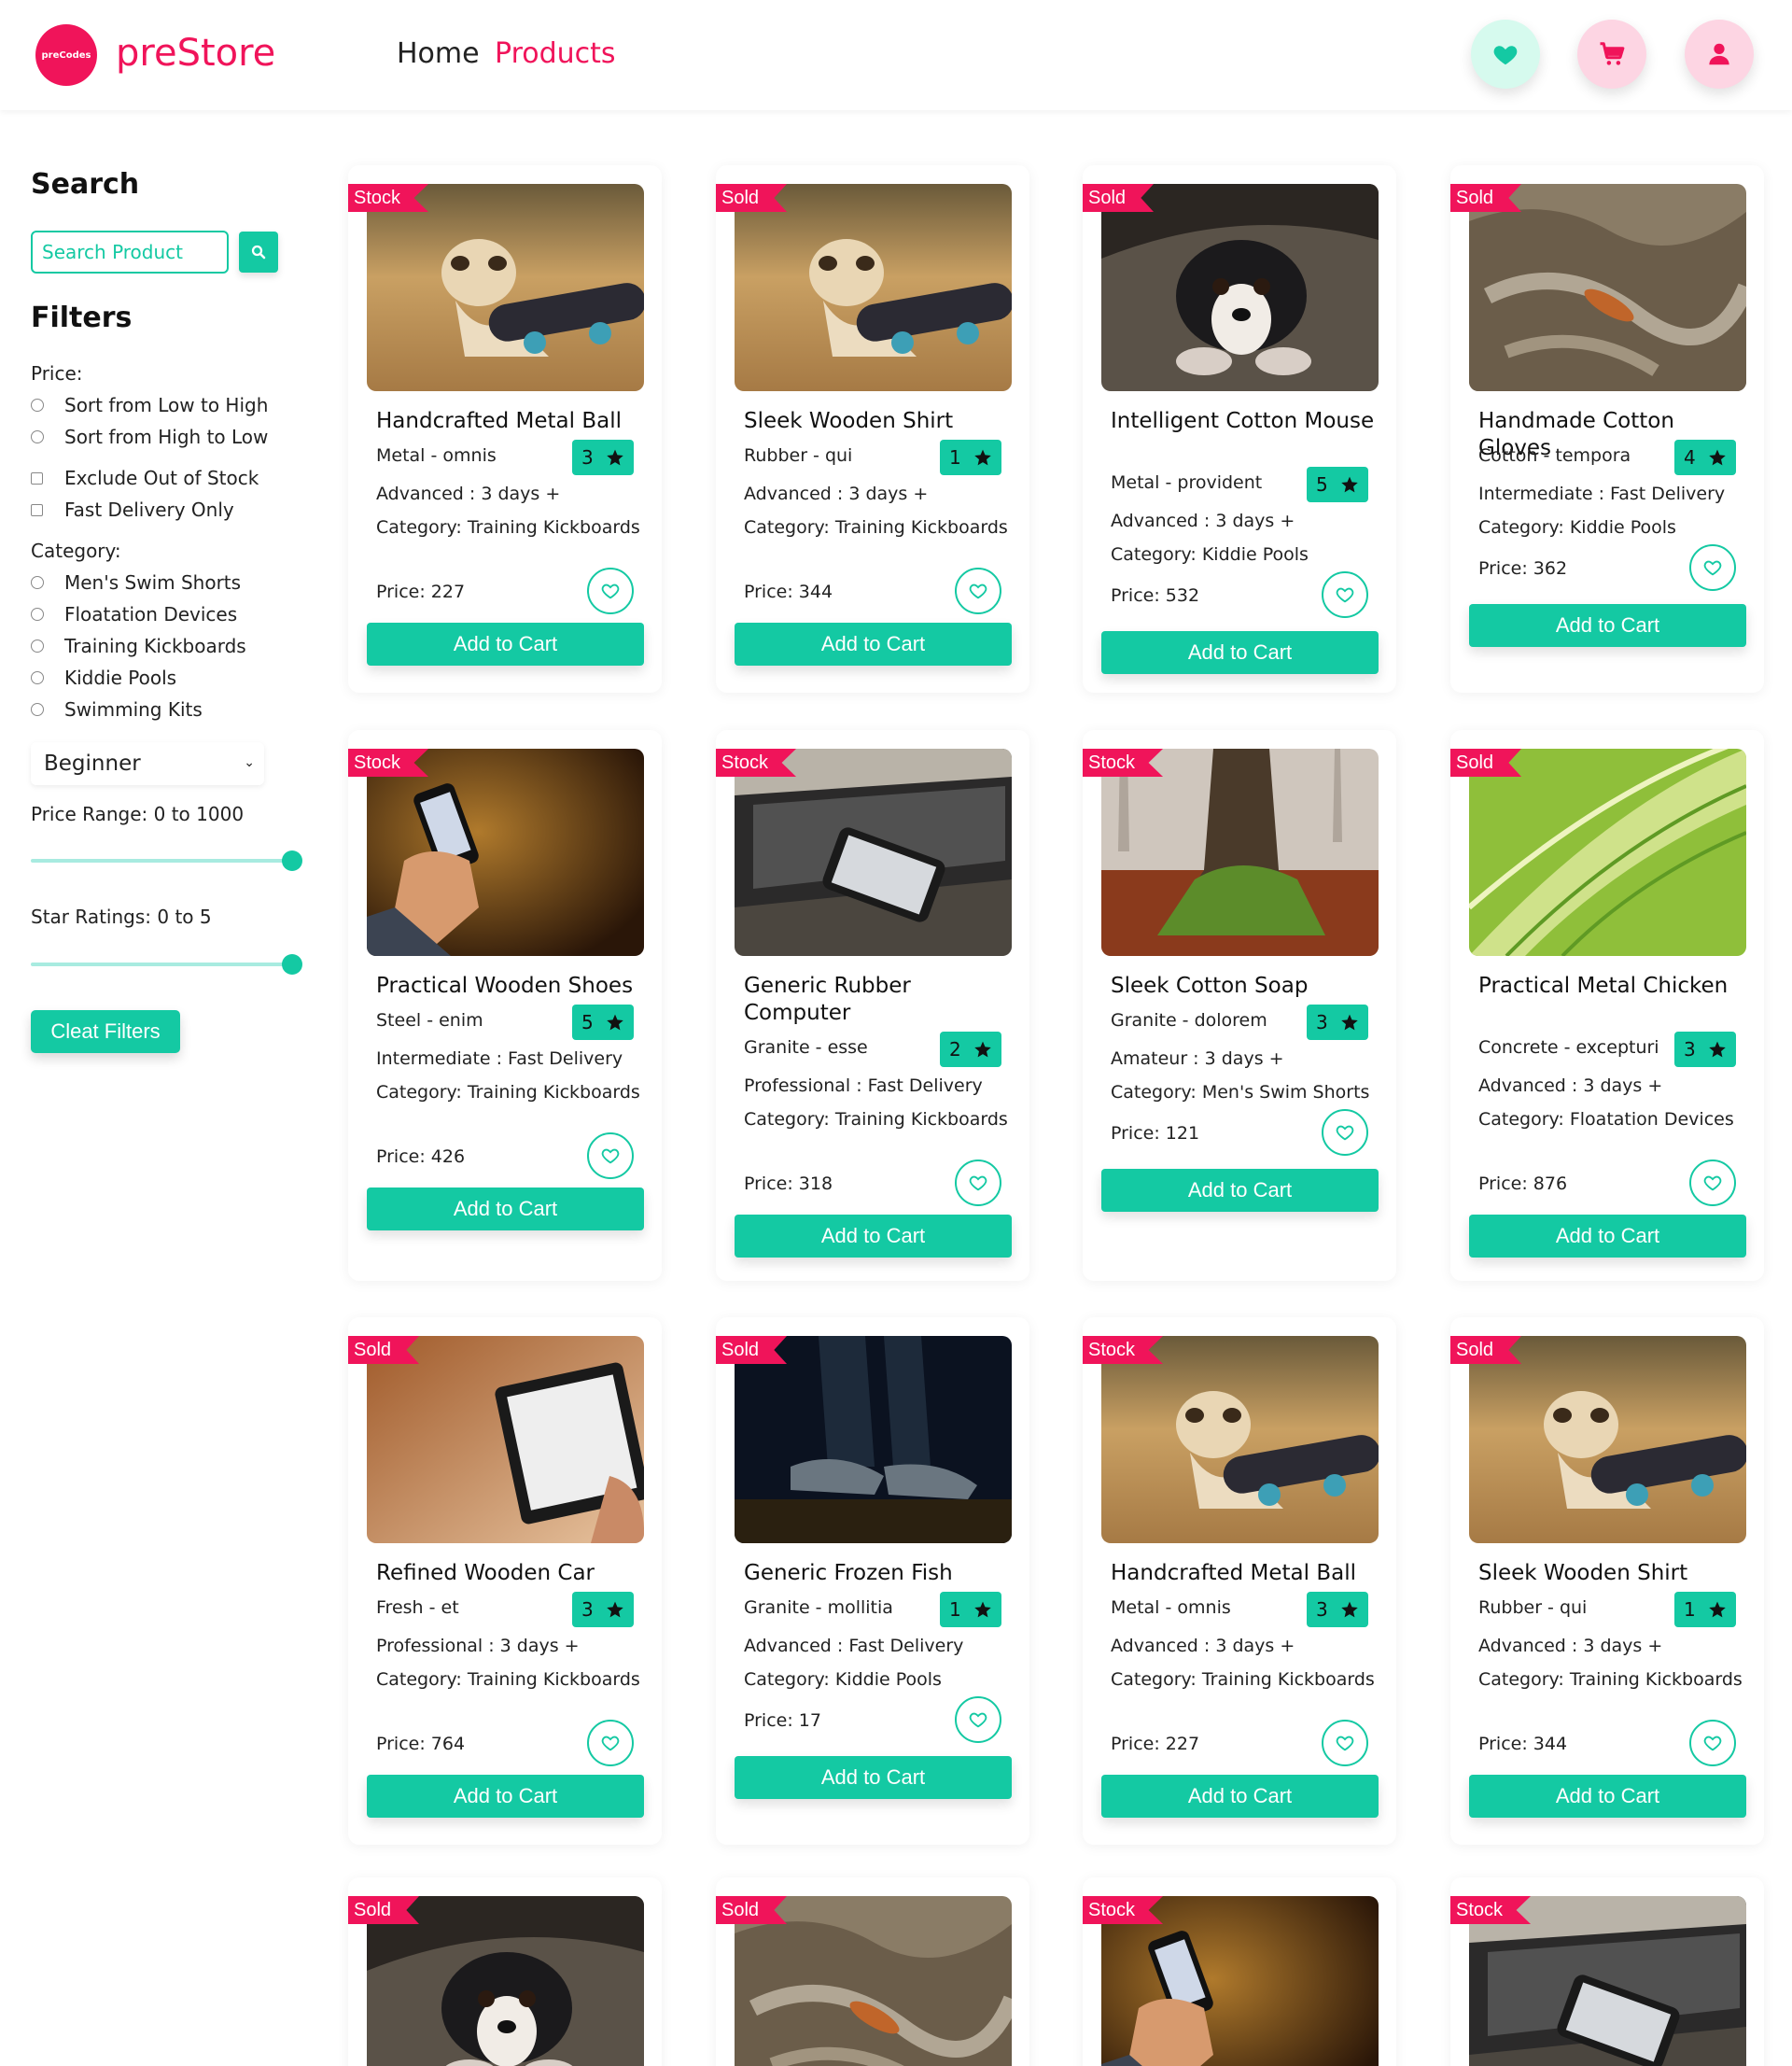  What do you see at coordinates (438, 53) in the screenshot?
I see `nav-home-link: Home` at bounding box center [438, 53].